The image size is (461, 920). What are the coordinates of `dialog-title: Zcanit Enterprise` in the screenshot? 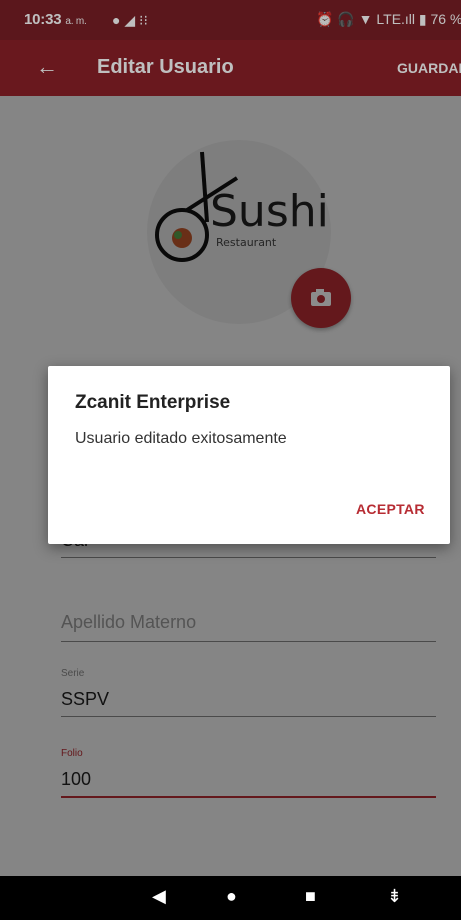 It's located at (153, 402).